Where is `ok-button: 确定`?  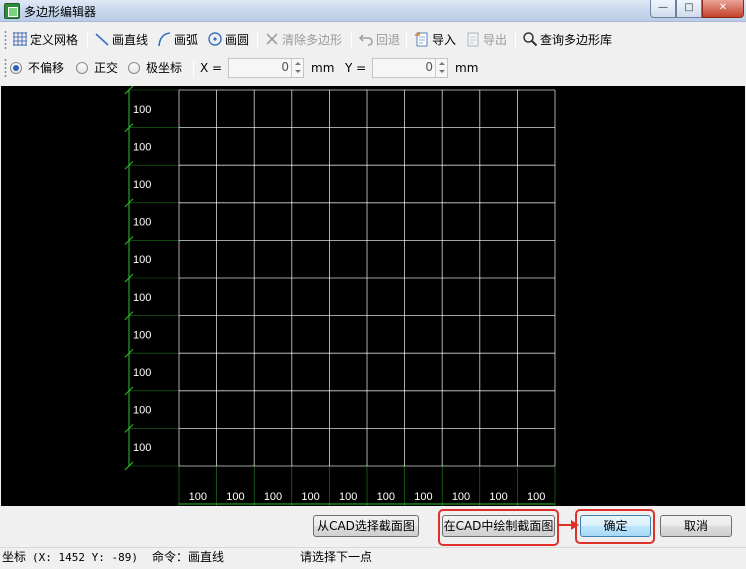
ok-button: 确定 is located at coordinates (615, 526).